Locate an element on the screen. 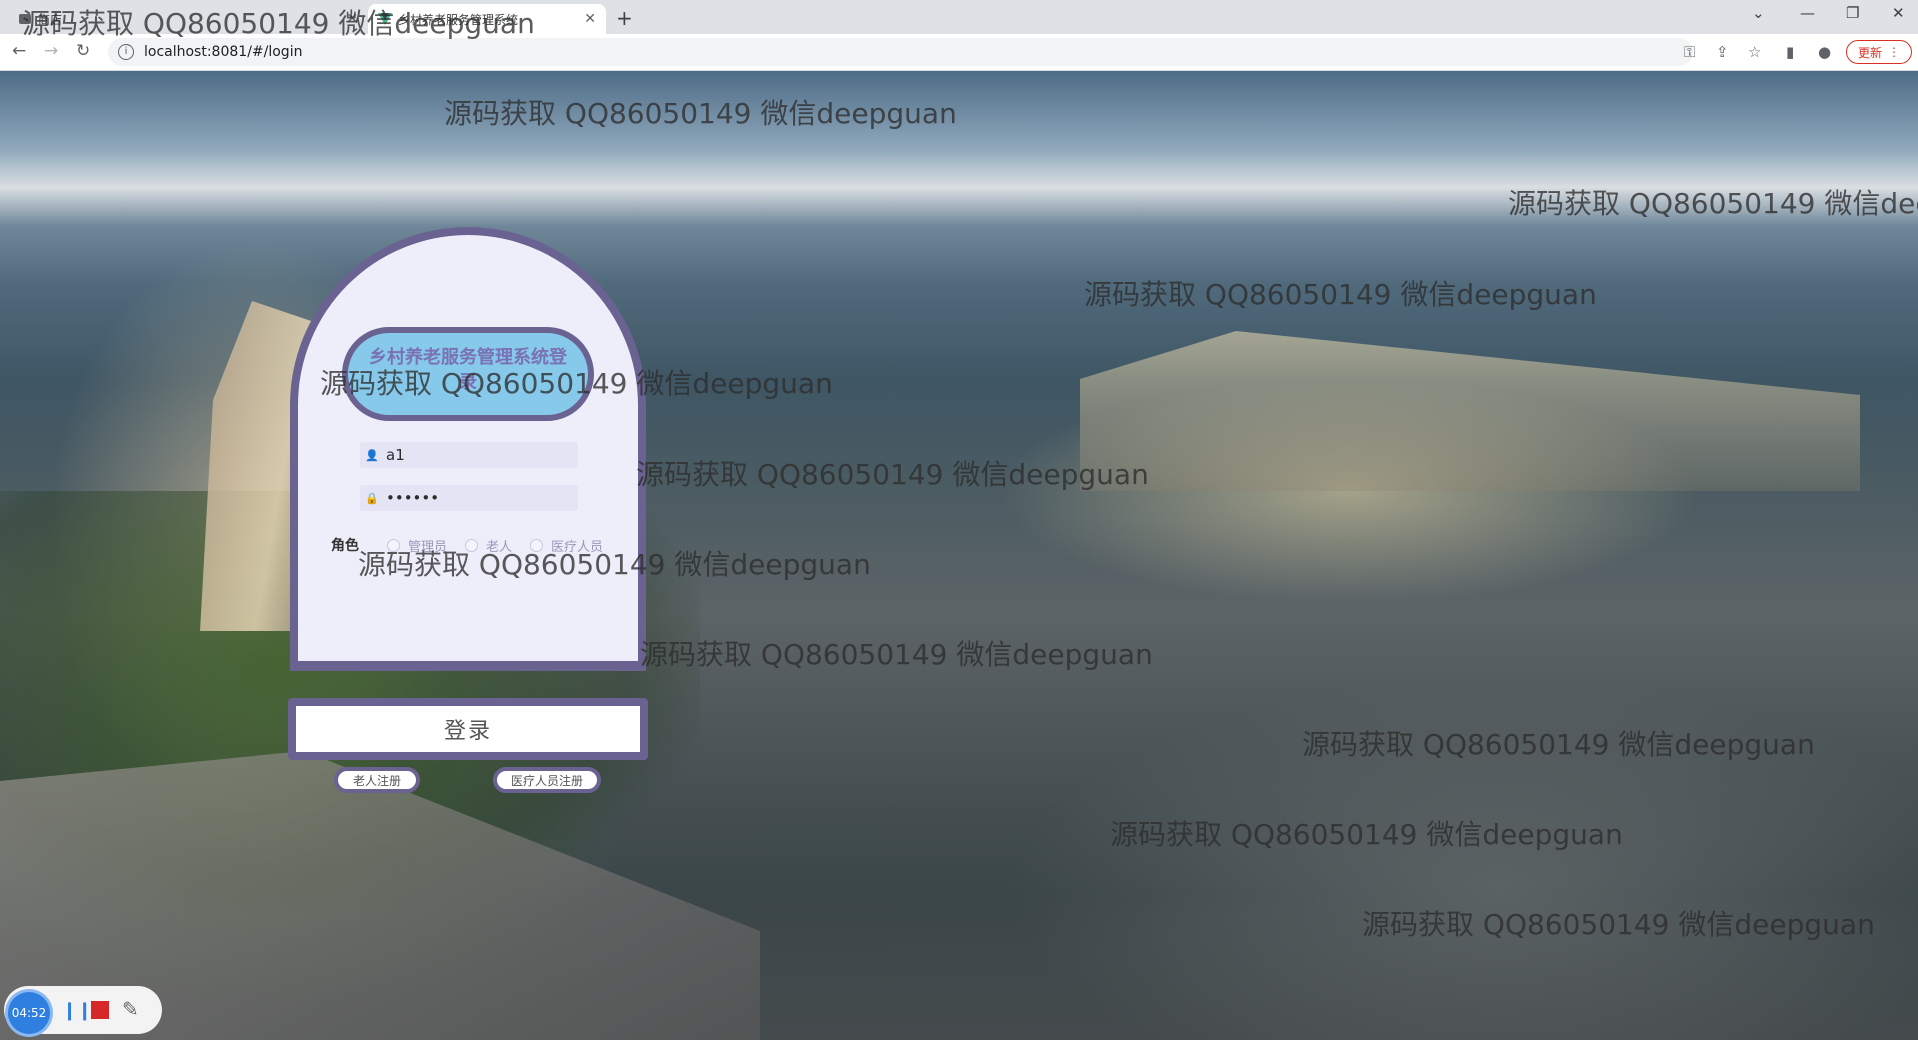  restore-icon: ❐ is located at coordinates (1852, 13).